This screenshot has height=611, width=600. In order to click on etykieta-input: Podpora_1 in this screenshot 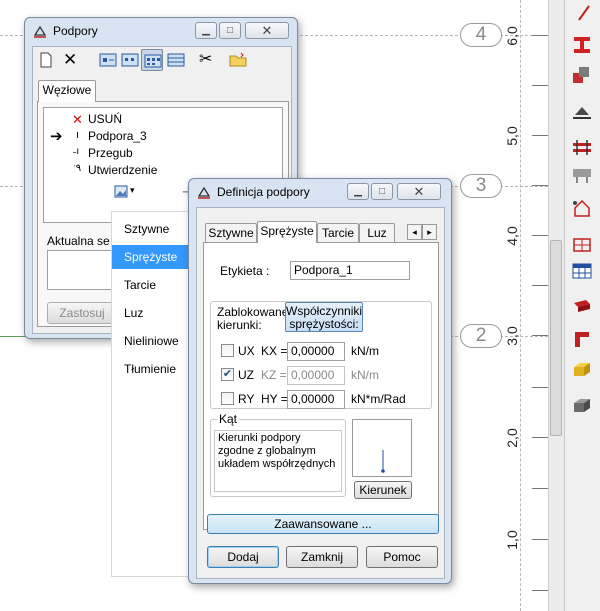, I will do `click(350, 270)`.